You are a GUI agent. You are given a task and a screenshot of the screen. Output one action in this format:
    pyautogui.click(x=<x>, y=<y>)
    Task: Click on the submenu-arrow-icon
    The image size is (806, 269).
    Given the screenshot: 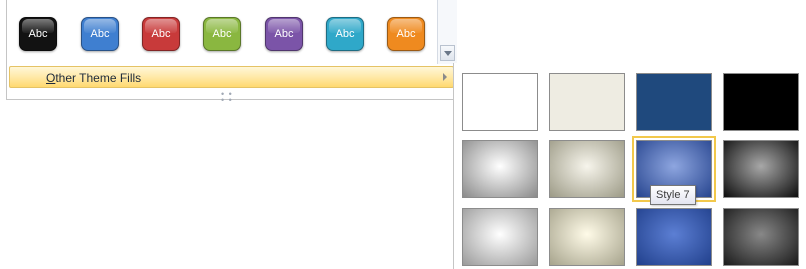 What is the action you would take?
    pyautogui.click(x=445, y=77)
    